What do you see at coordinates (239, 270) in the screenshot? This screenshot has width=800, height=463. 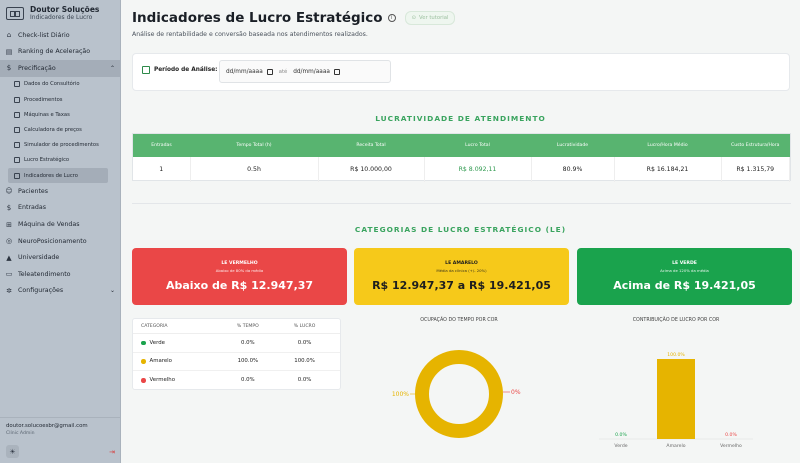 I see `card-sublabel: Abaixo de 80% da média` at bounding box center [239, 270].